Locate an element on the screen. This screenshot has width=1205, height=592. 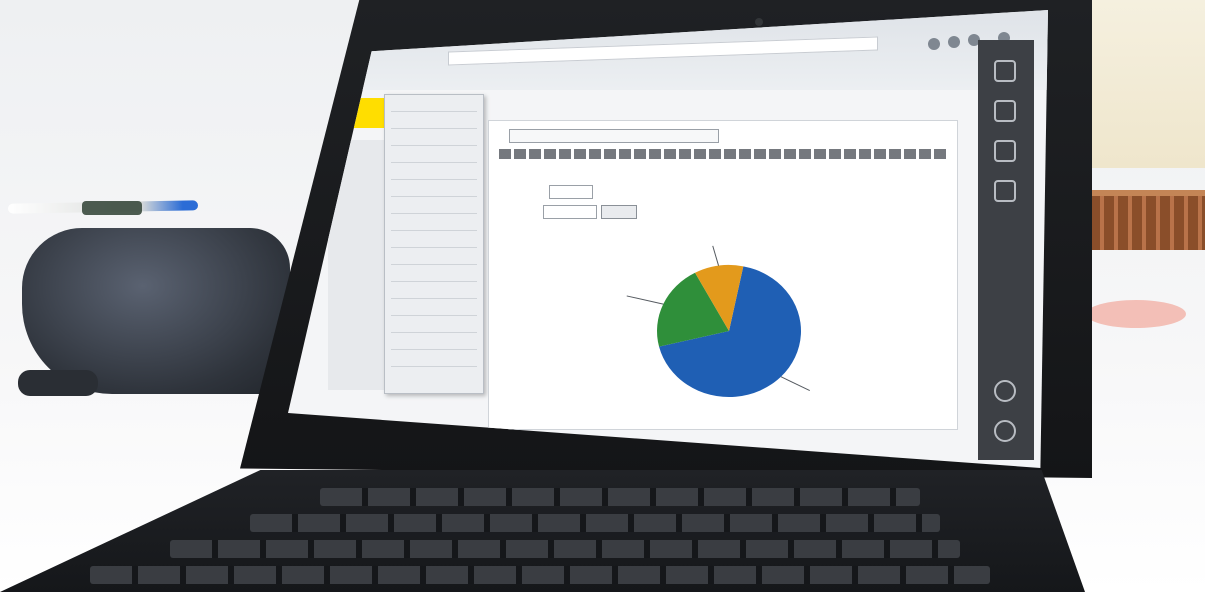
help-icon is located at coordinates (1005, 391).